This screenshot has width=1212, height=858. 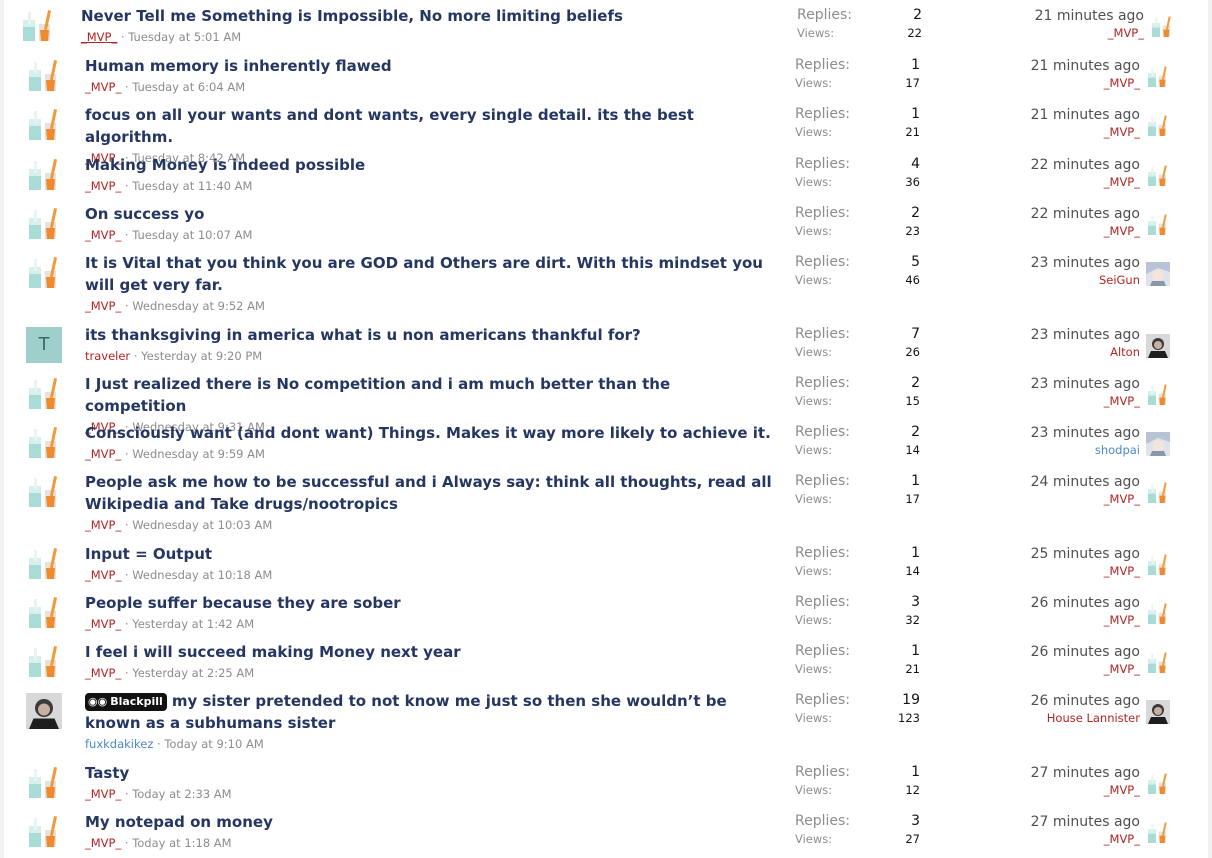 I want to click on author-link: fuxkdakikez, so click(x=119, y=744).